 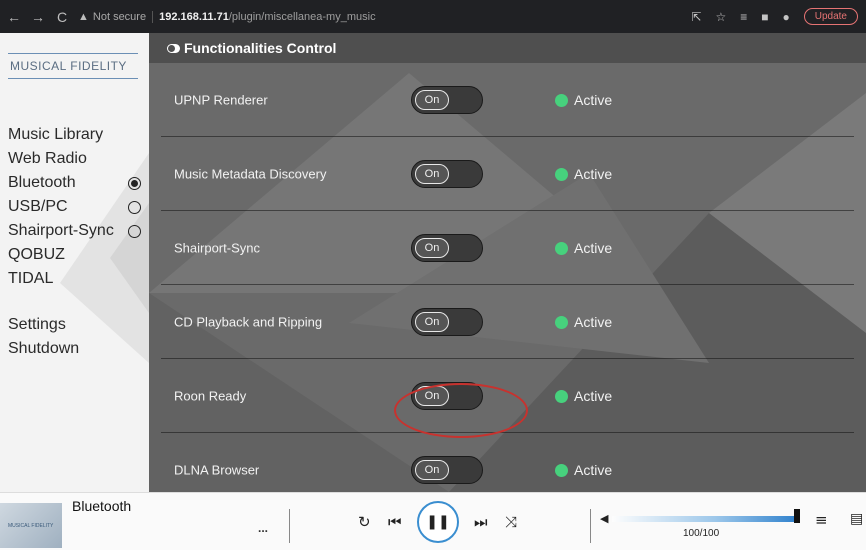 I want to click on volume-slider-handle, so click(x=797, y=516).